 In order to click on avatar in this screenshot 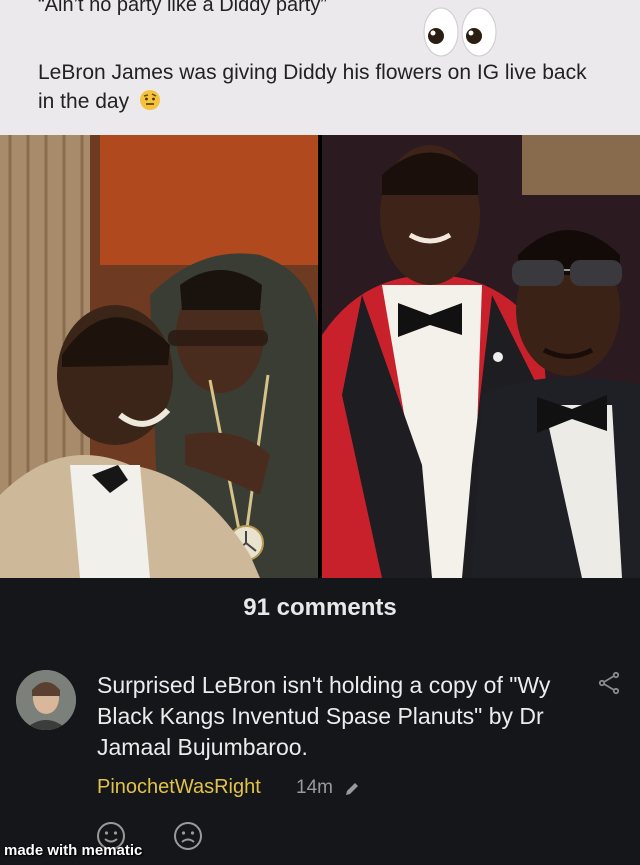, I will do `click(46, 700)`.